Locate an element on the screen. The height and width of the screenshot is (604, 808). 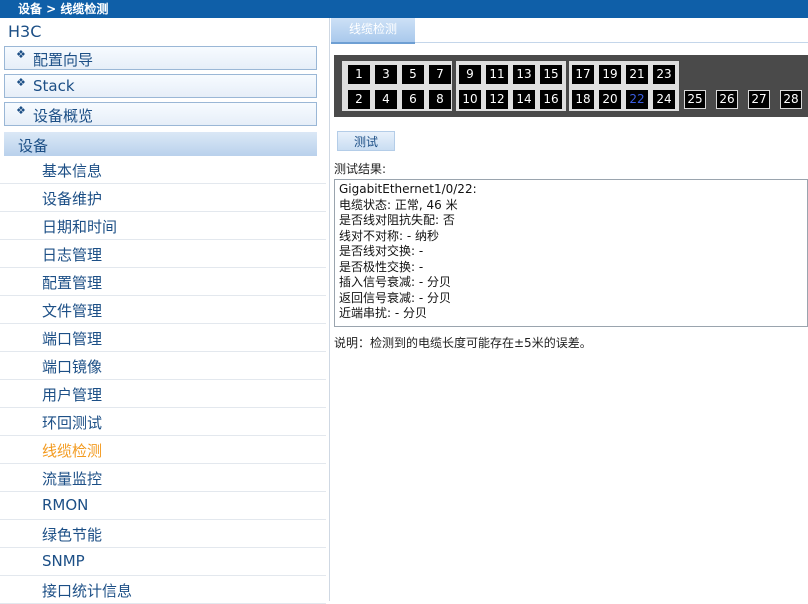
port-13: 13 is located at coordinates (524, 74).